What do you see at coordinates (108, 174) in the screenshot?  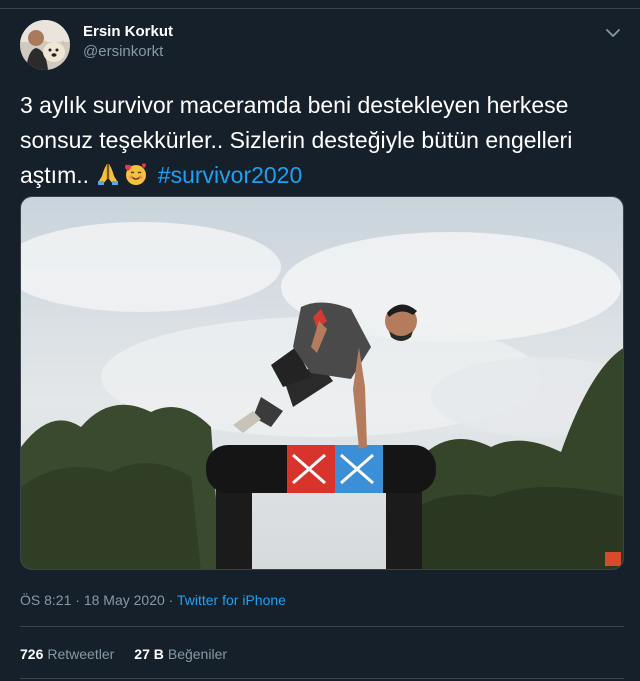 I see `folded-hands-icon` at bounding box center [108, 174].